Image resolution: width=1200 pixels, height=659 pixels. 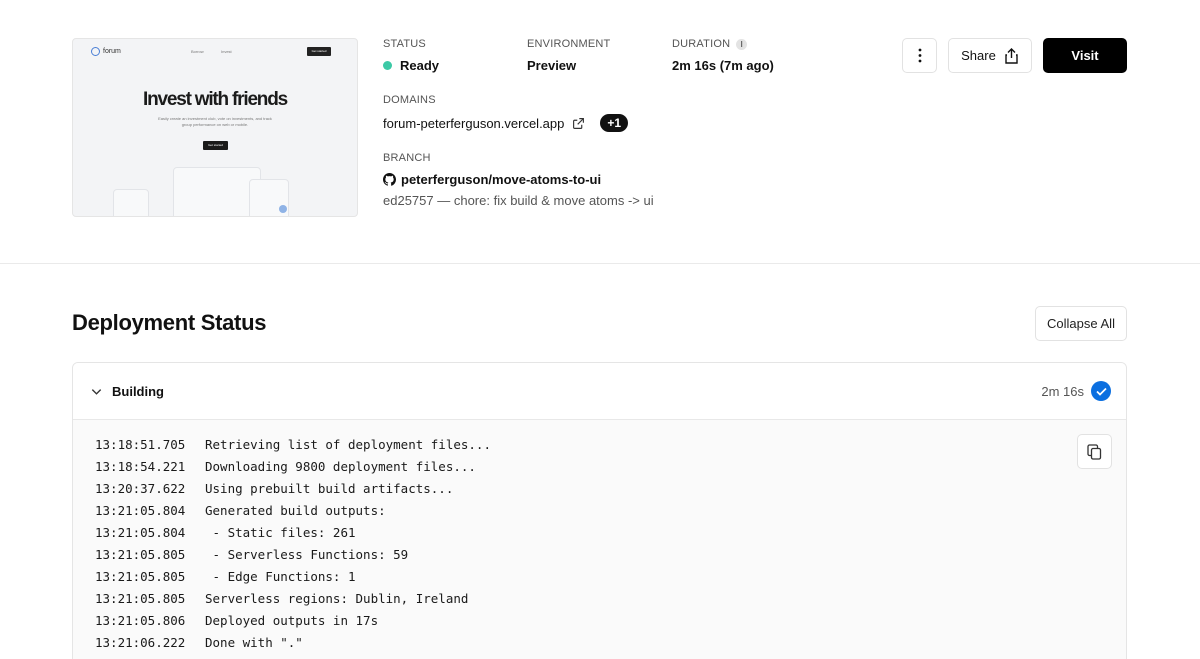 I want to click on share-label: Share, so click(x=978, y=55).